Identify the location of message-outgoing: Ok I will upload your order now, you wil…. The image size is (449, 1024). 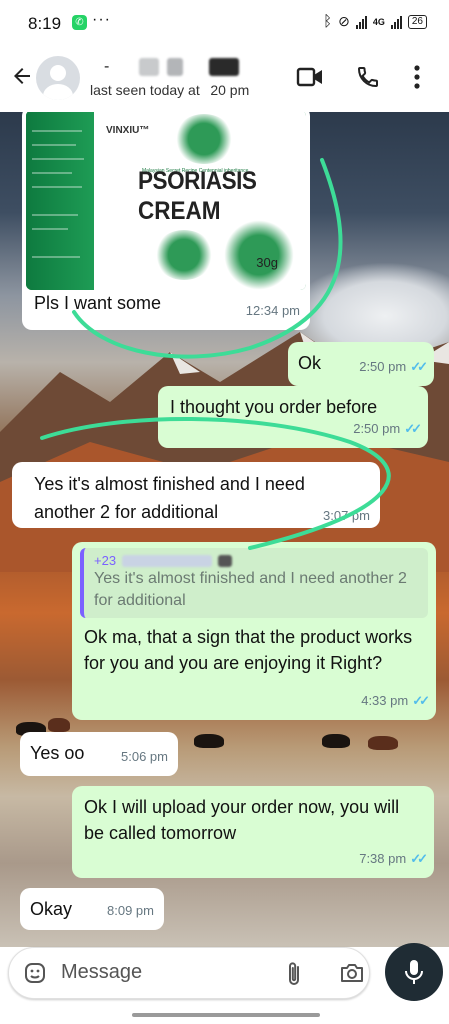
(253, 832).